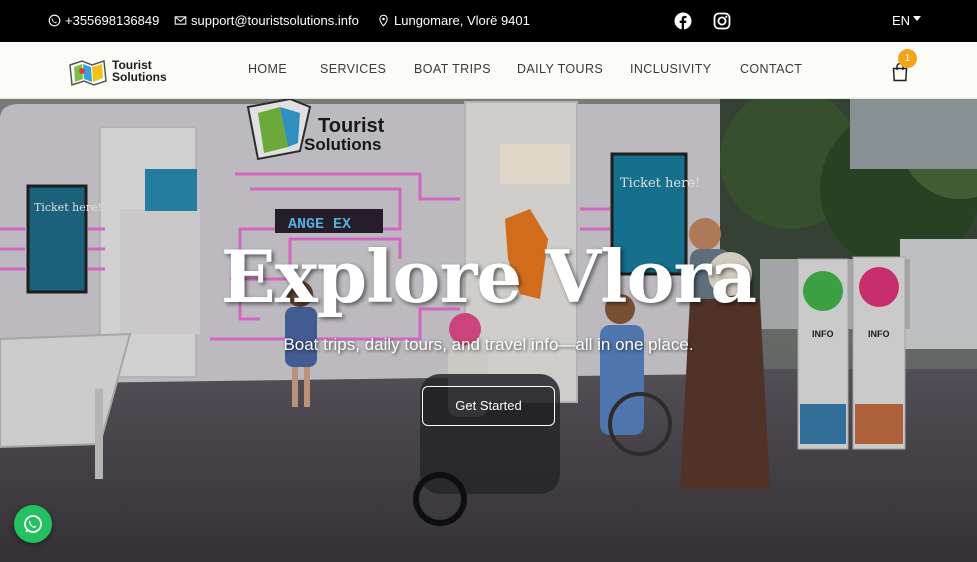  I want to click on site-logo: Tourist Solutions, so click(118, 71).